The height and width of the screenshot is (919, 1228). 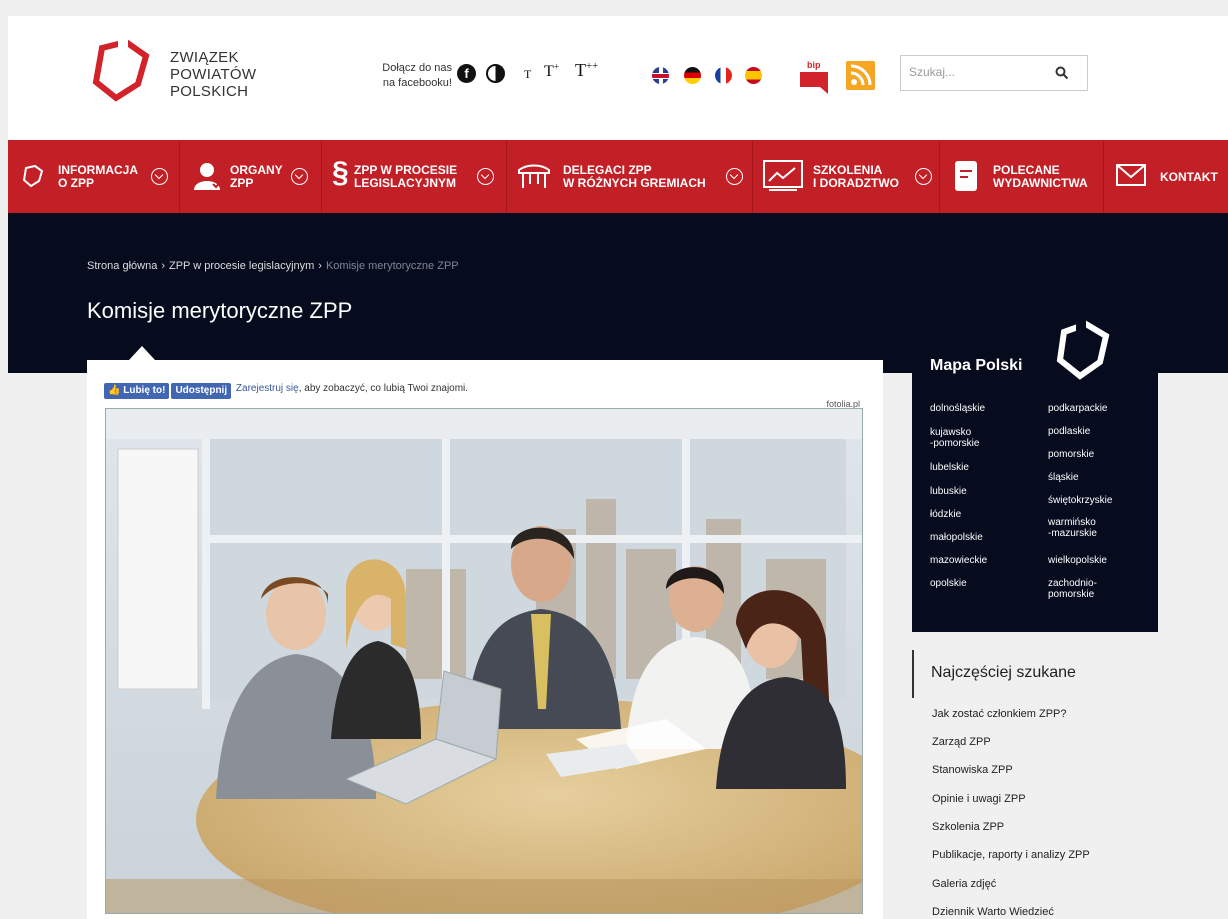 I want to click on fb-like-button: 👍 Lubię to!, so click(x=137, y=391).